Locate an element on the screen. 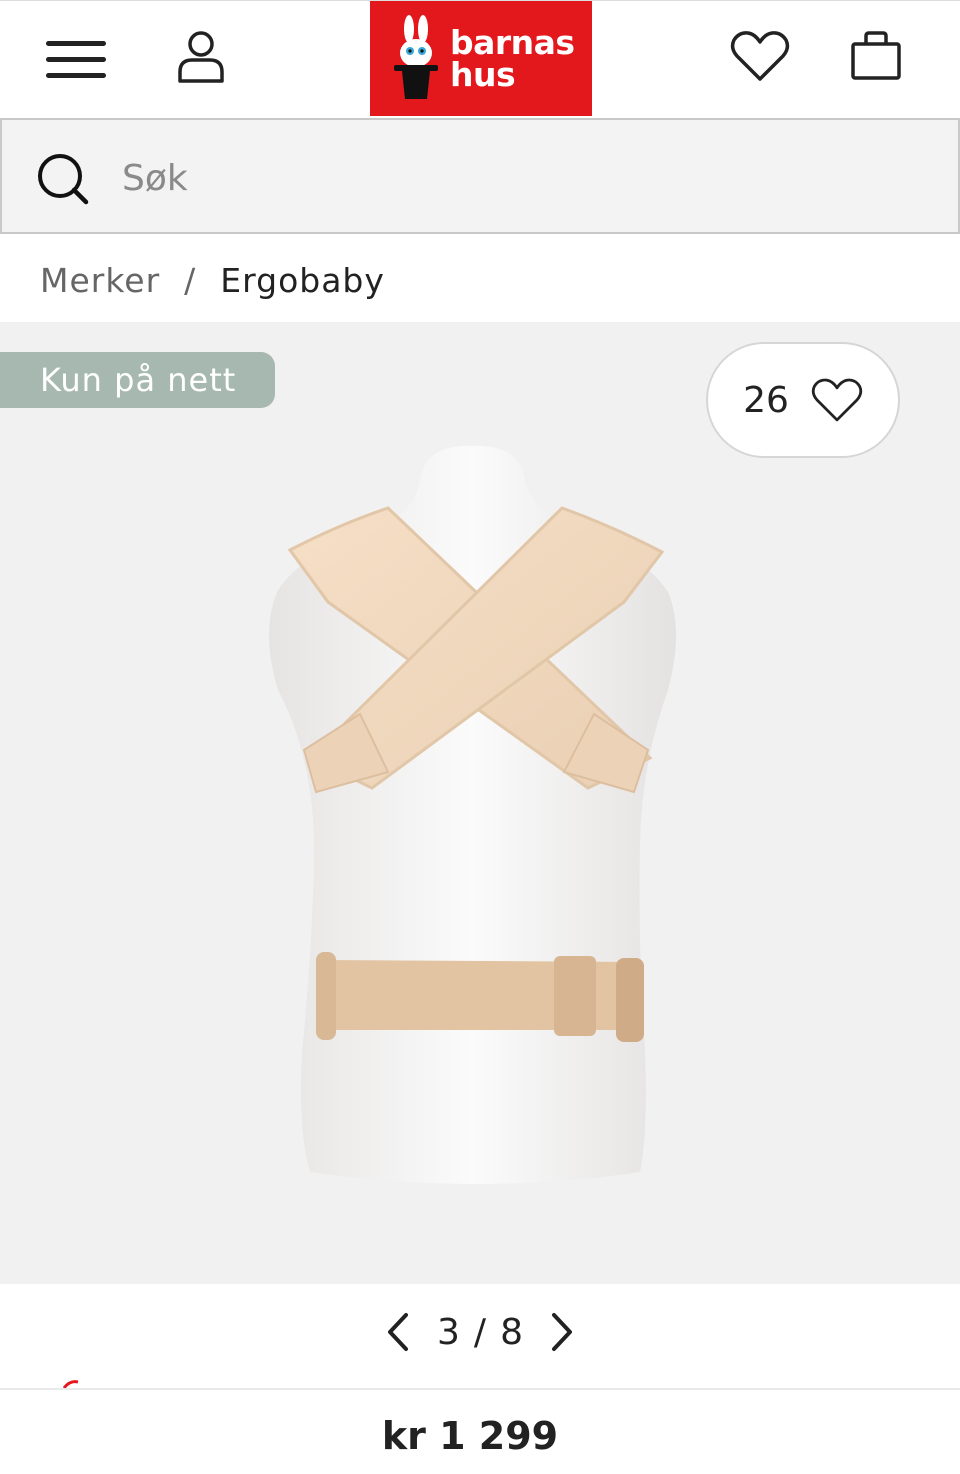 This screenshot has width=960, height=1474. current-image-number: 3 is located at coordinates (448, 1332).